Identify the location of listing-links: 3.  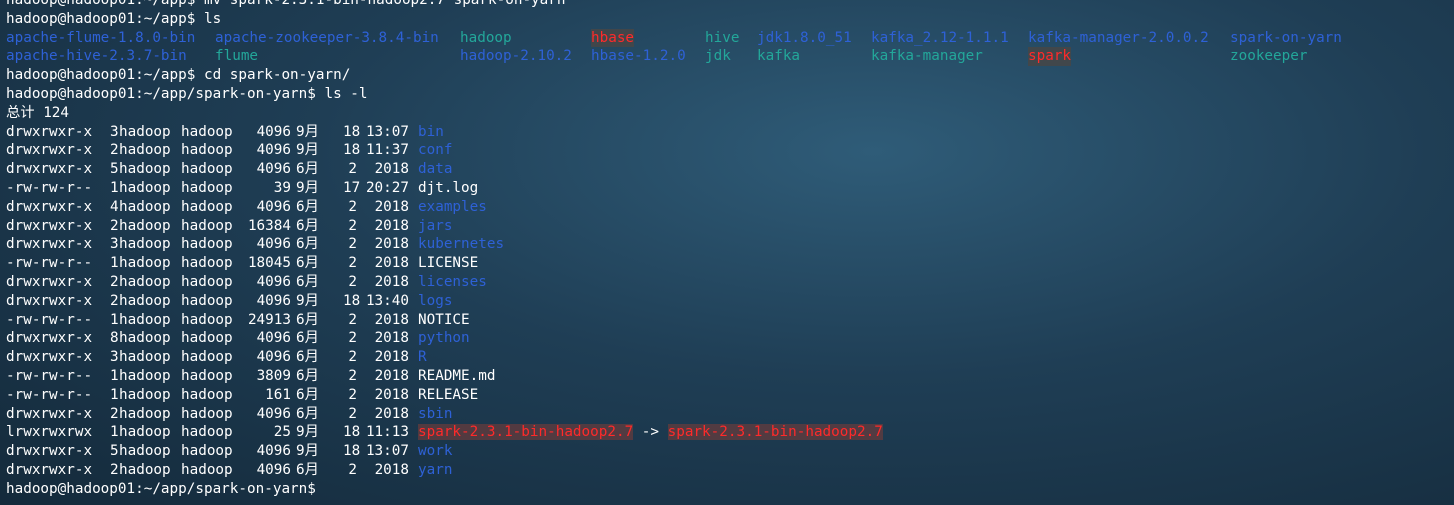
(114, 244).